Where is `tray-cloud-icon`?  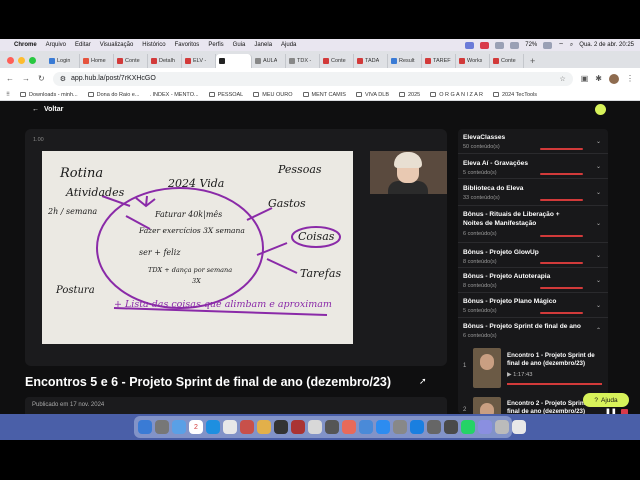
tray-cloud-icon is located at coordinates (500, 45).